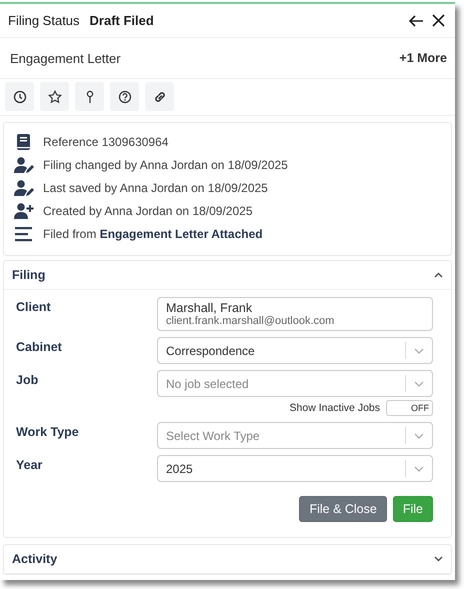 This screenshot has height=589, width=468. Describe the element at coordinates (33, 306) in the screenshot. I see `field-label: Client` at that location.